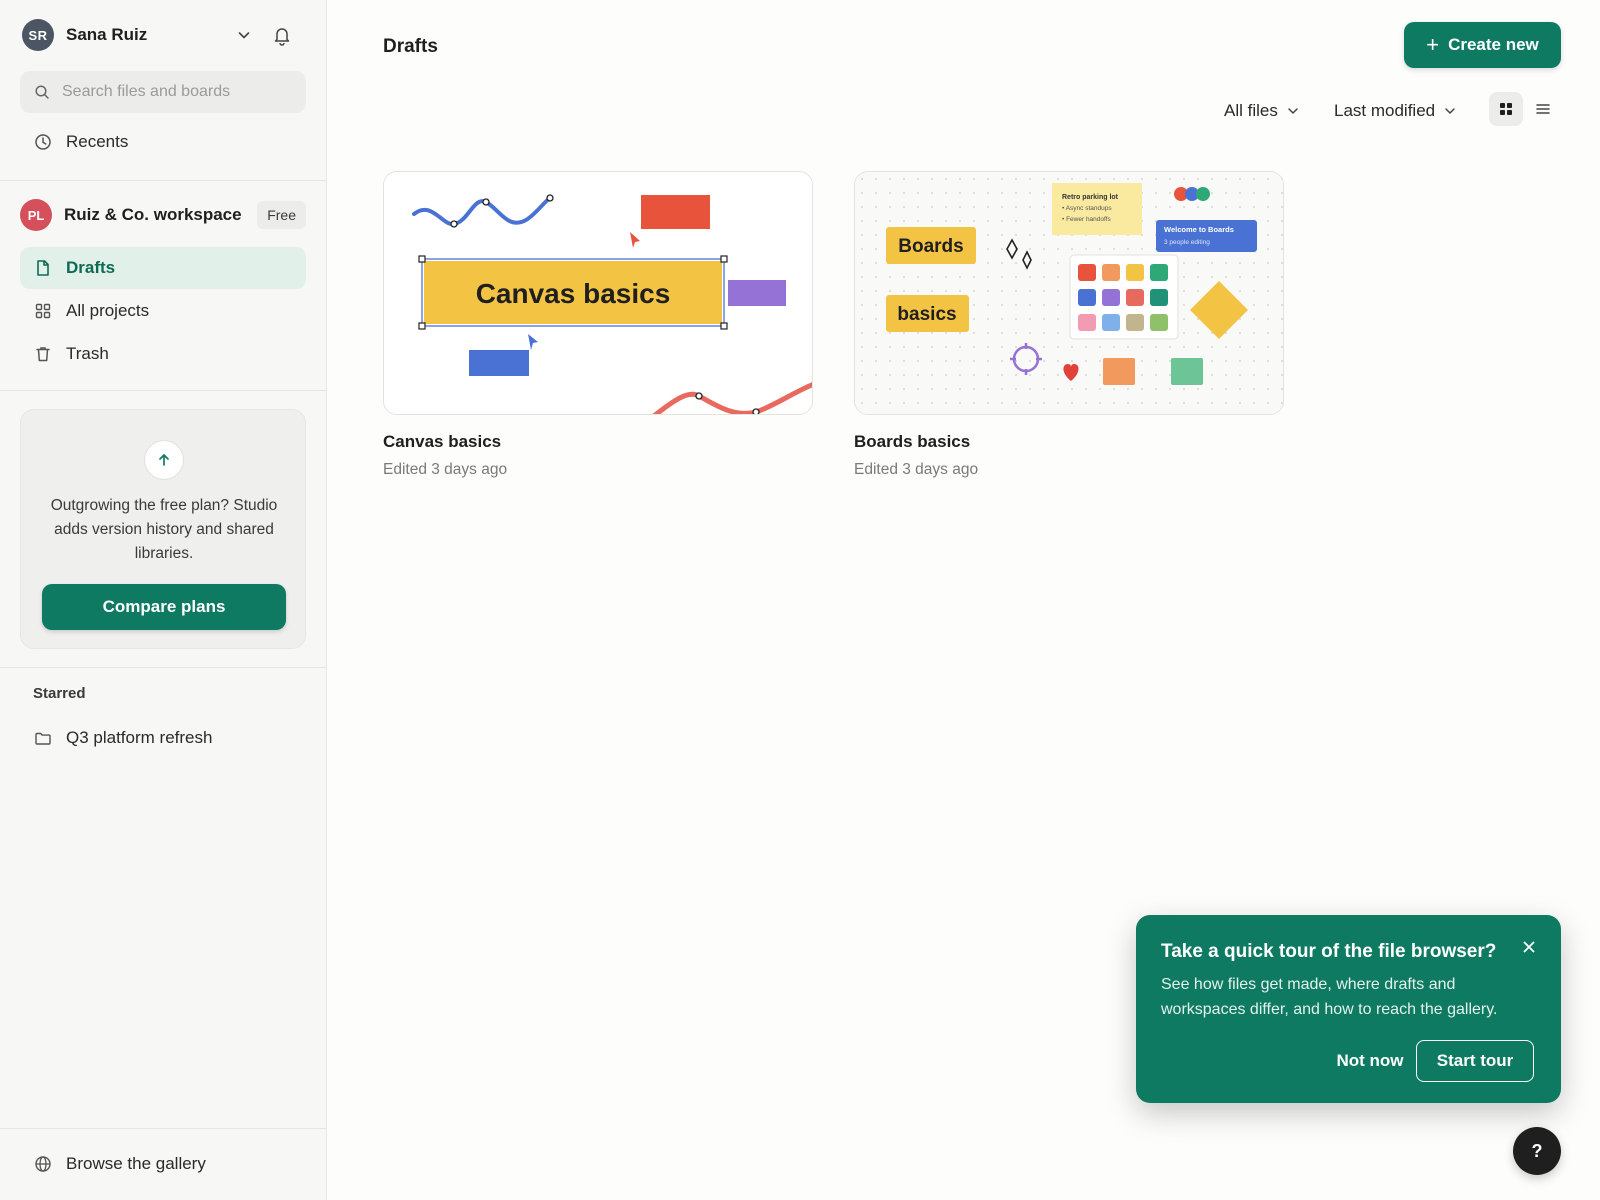  What do you see at coordinates (36, 215) in the screenshot?
I see `workspace-avatar: PL` at bounding box center [36, 215].